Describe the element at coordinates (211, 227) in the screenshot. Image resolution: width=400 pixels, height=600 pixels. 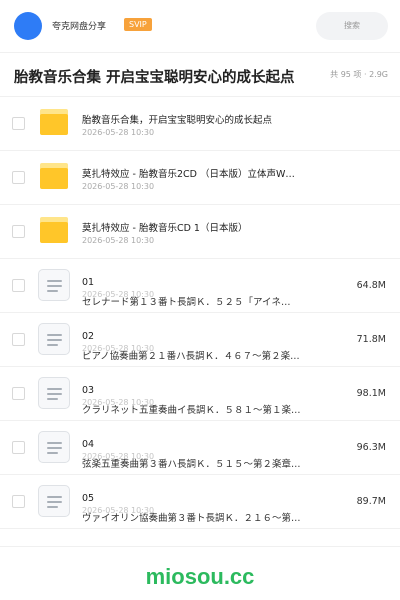
I see `folder-name: 莫扎特效应 - 胎教音乐CD 1（日本版）` at that location.